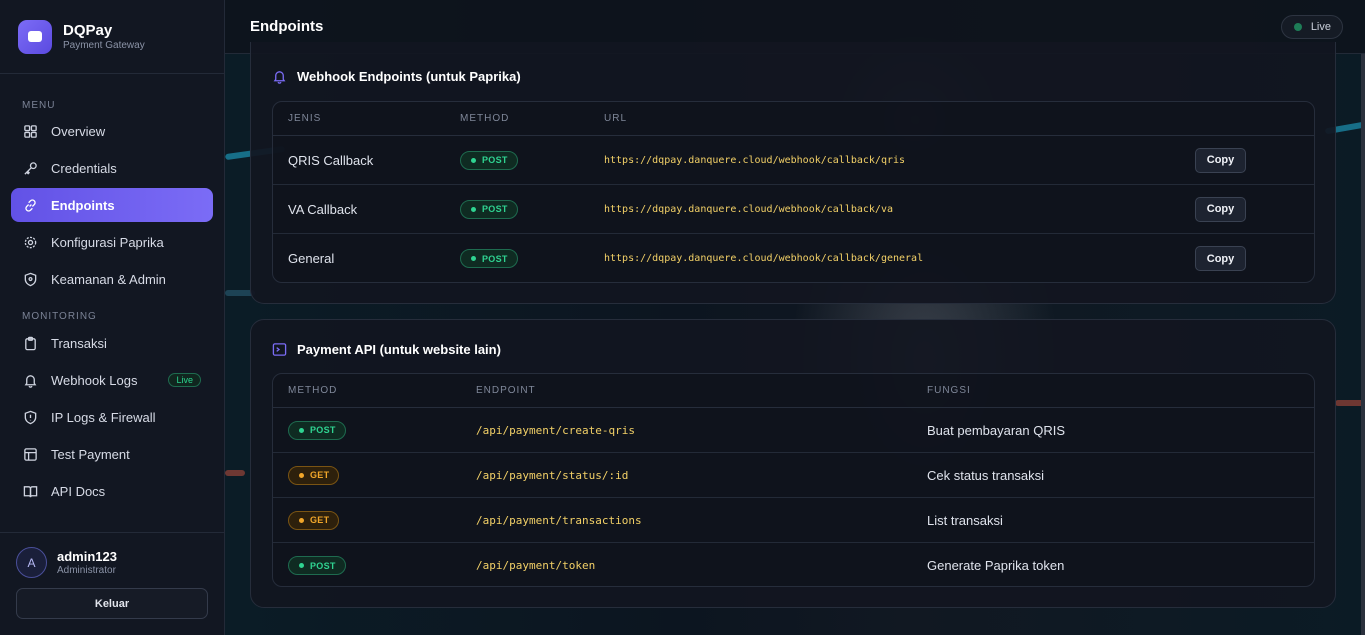  Describe the element at coordinates (86, 570) in the screenshot. I see `user-role: Administrator` at that location.